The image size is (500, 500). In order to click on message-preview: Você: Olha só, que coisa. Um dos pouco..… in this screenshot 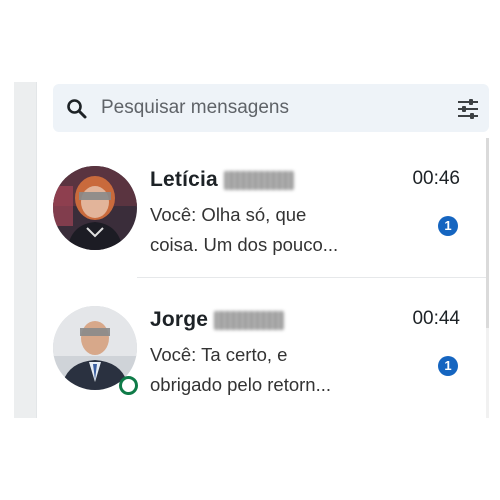, I will do `click(265, 230)`.